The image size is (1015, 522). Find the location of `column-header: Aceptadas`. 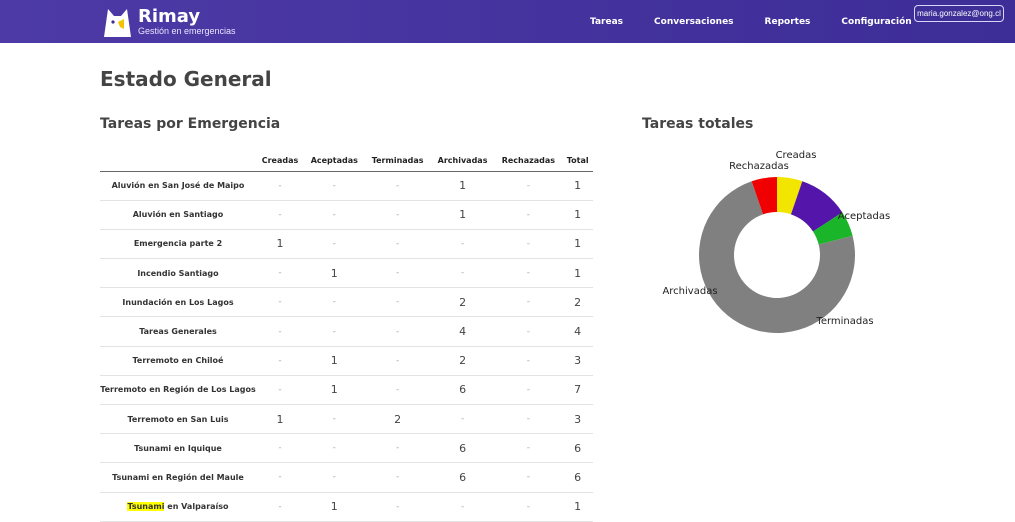

column-header: Aceptadas is located at coordinates (334, 161).